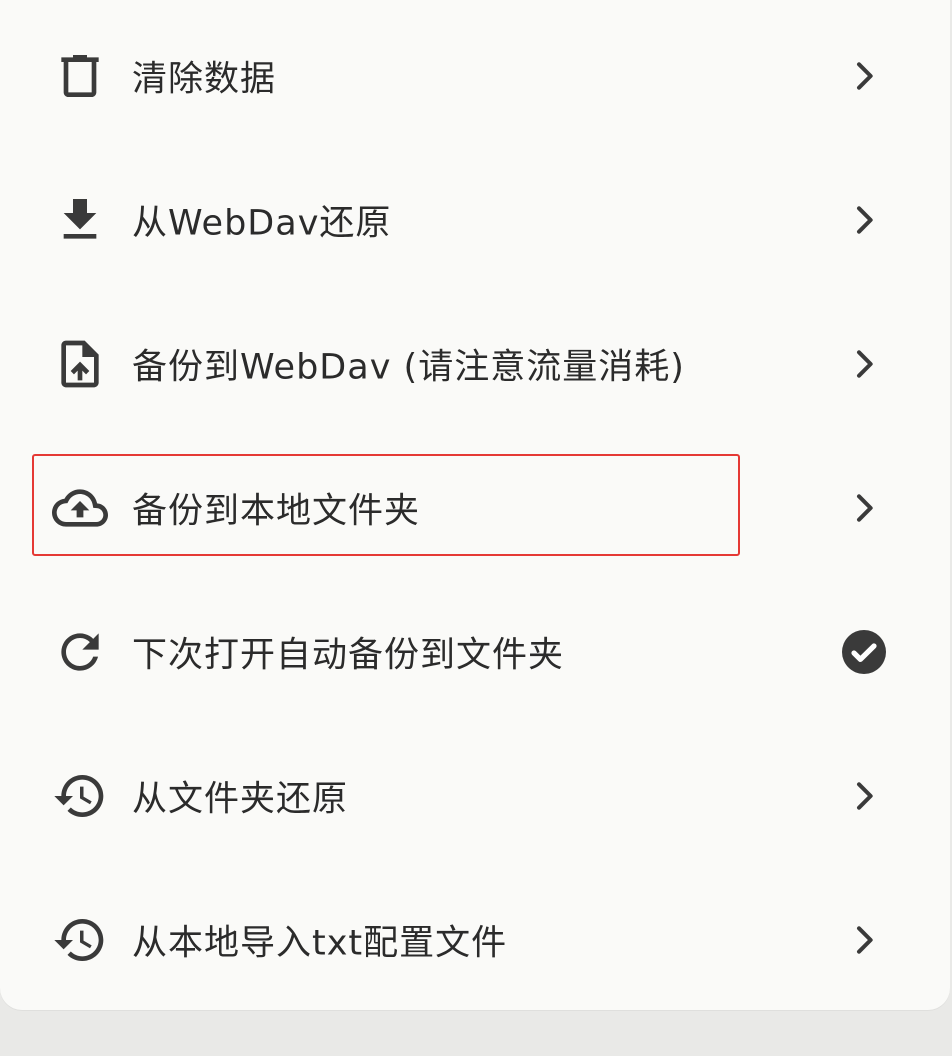 Image resolution: width=952 pixels, height=1056 pixels. Describe the element at coordinates (864, 652) in the screenshot. I see `check-circle-icon` at that location.